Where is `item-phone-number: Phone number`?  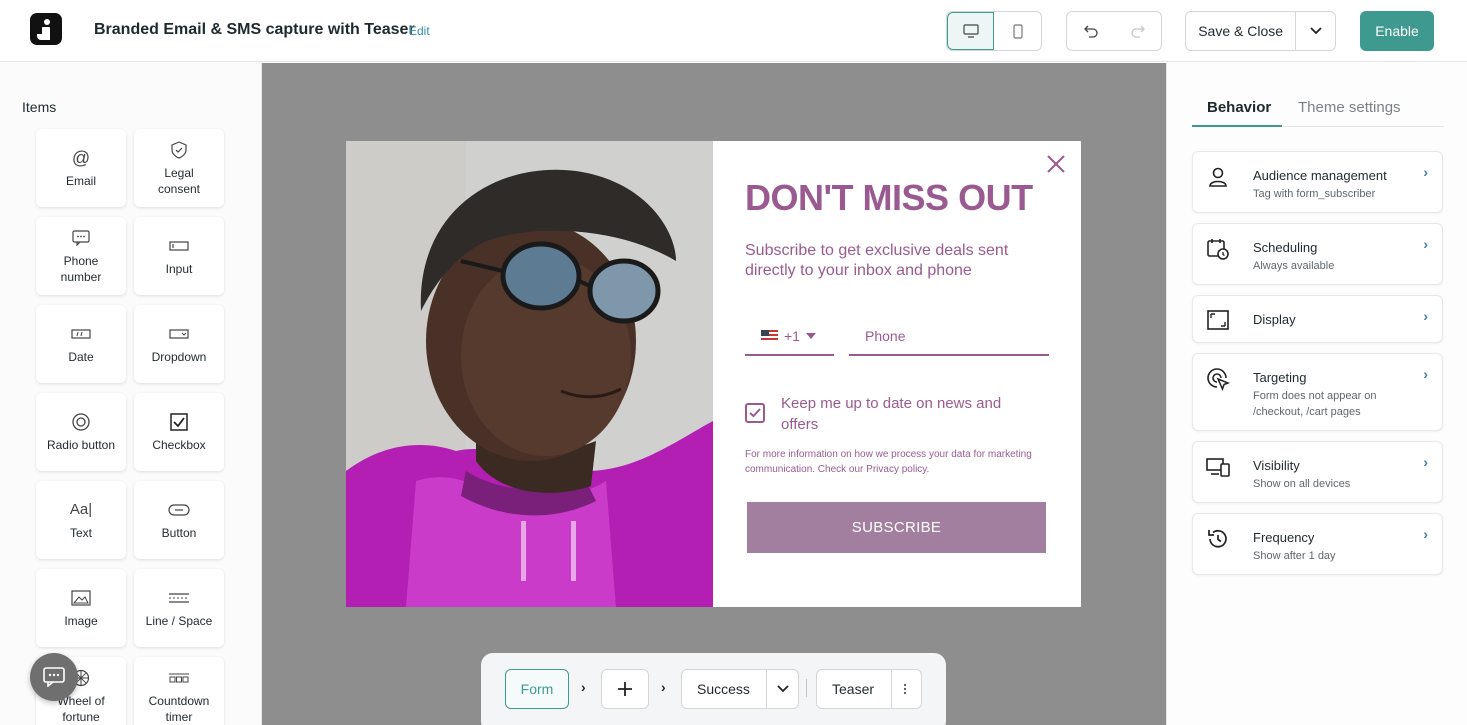 item-phone-number: Phone number is located at coordinates (81, 256).